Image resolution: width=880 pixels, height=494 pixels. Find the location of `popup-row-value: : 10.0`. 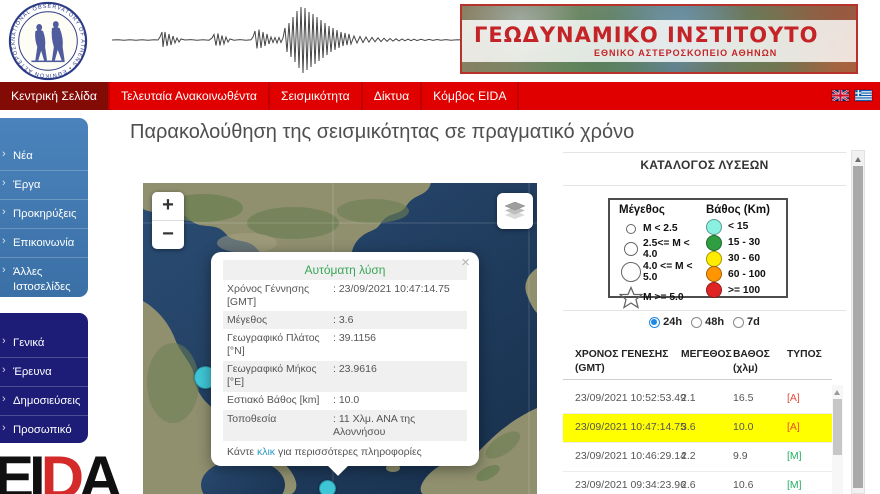

popup-row-value: : 10.0 is located at coordinates (346, 400).